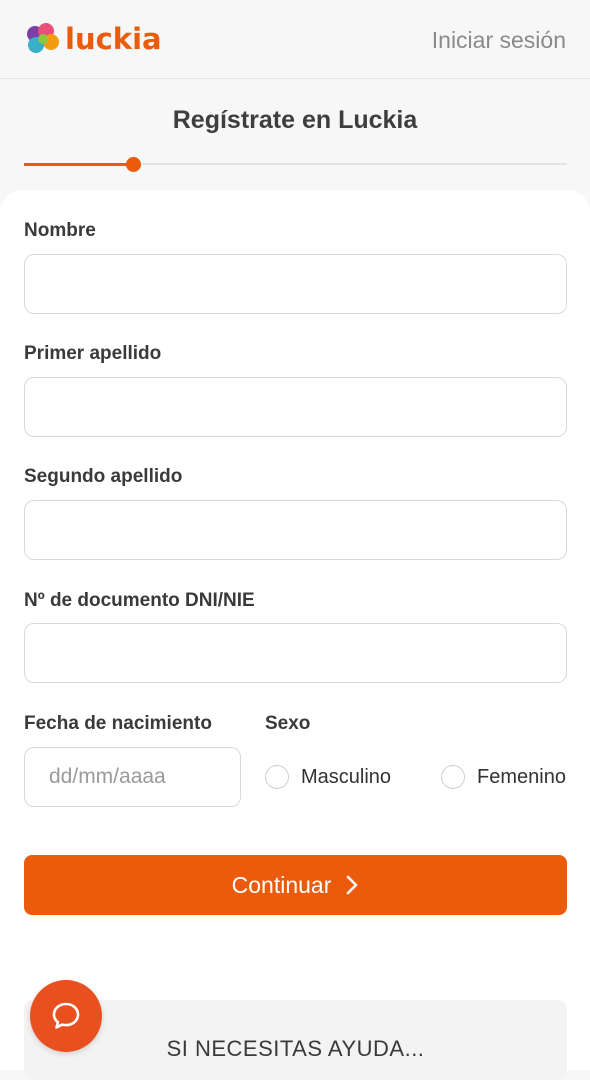 The height and width of the screenshot is (1080, 590). What do you see at coordinates (281, 884) in the screenshot?
I see `continue-button-label: Continuar` at bounding box center [281, 884].